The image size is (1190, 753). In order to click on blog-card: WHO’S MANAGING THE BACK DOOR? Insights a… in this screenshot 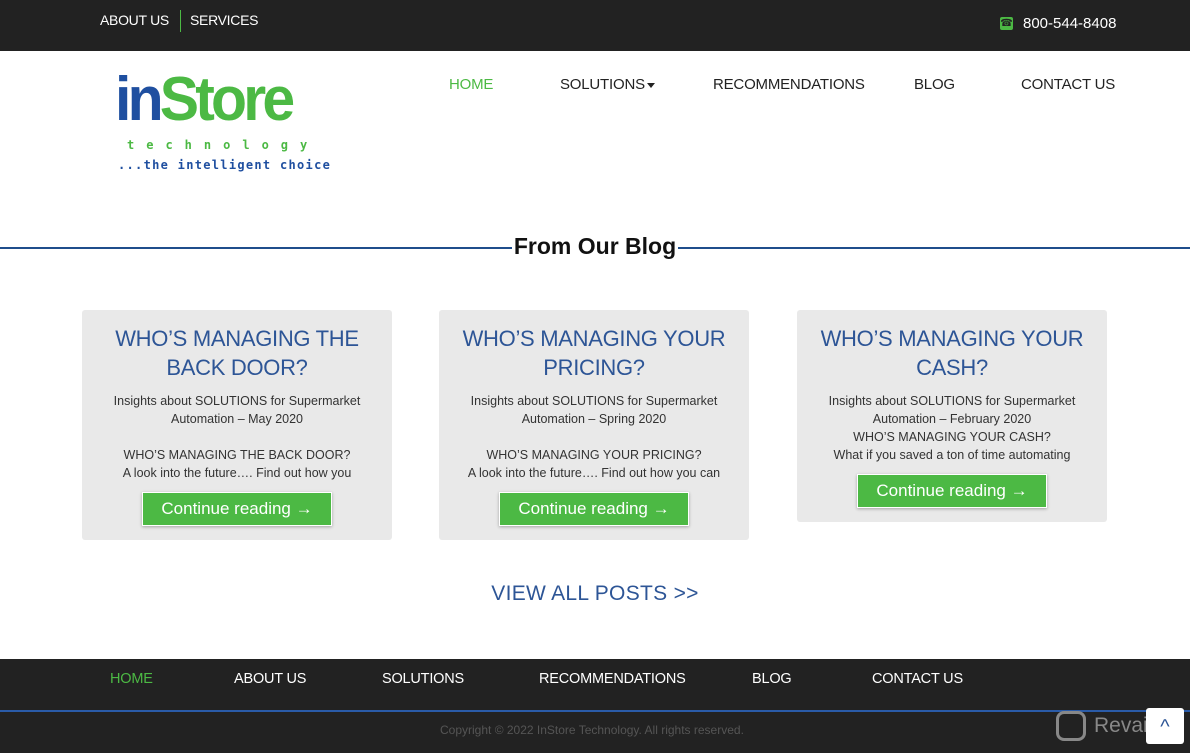, I will do `click(237, 425)`.